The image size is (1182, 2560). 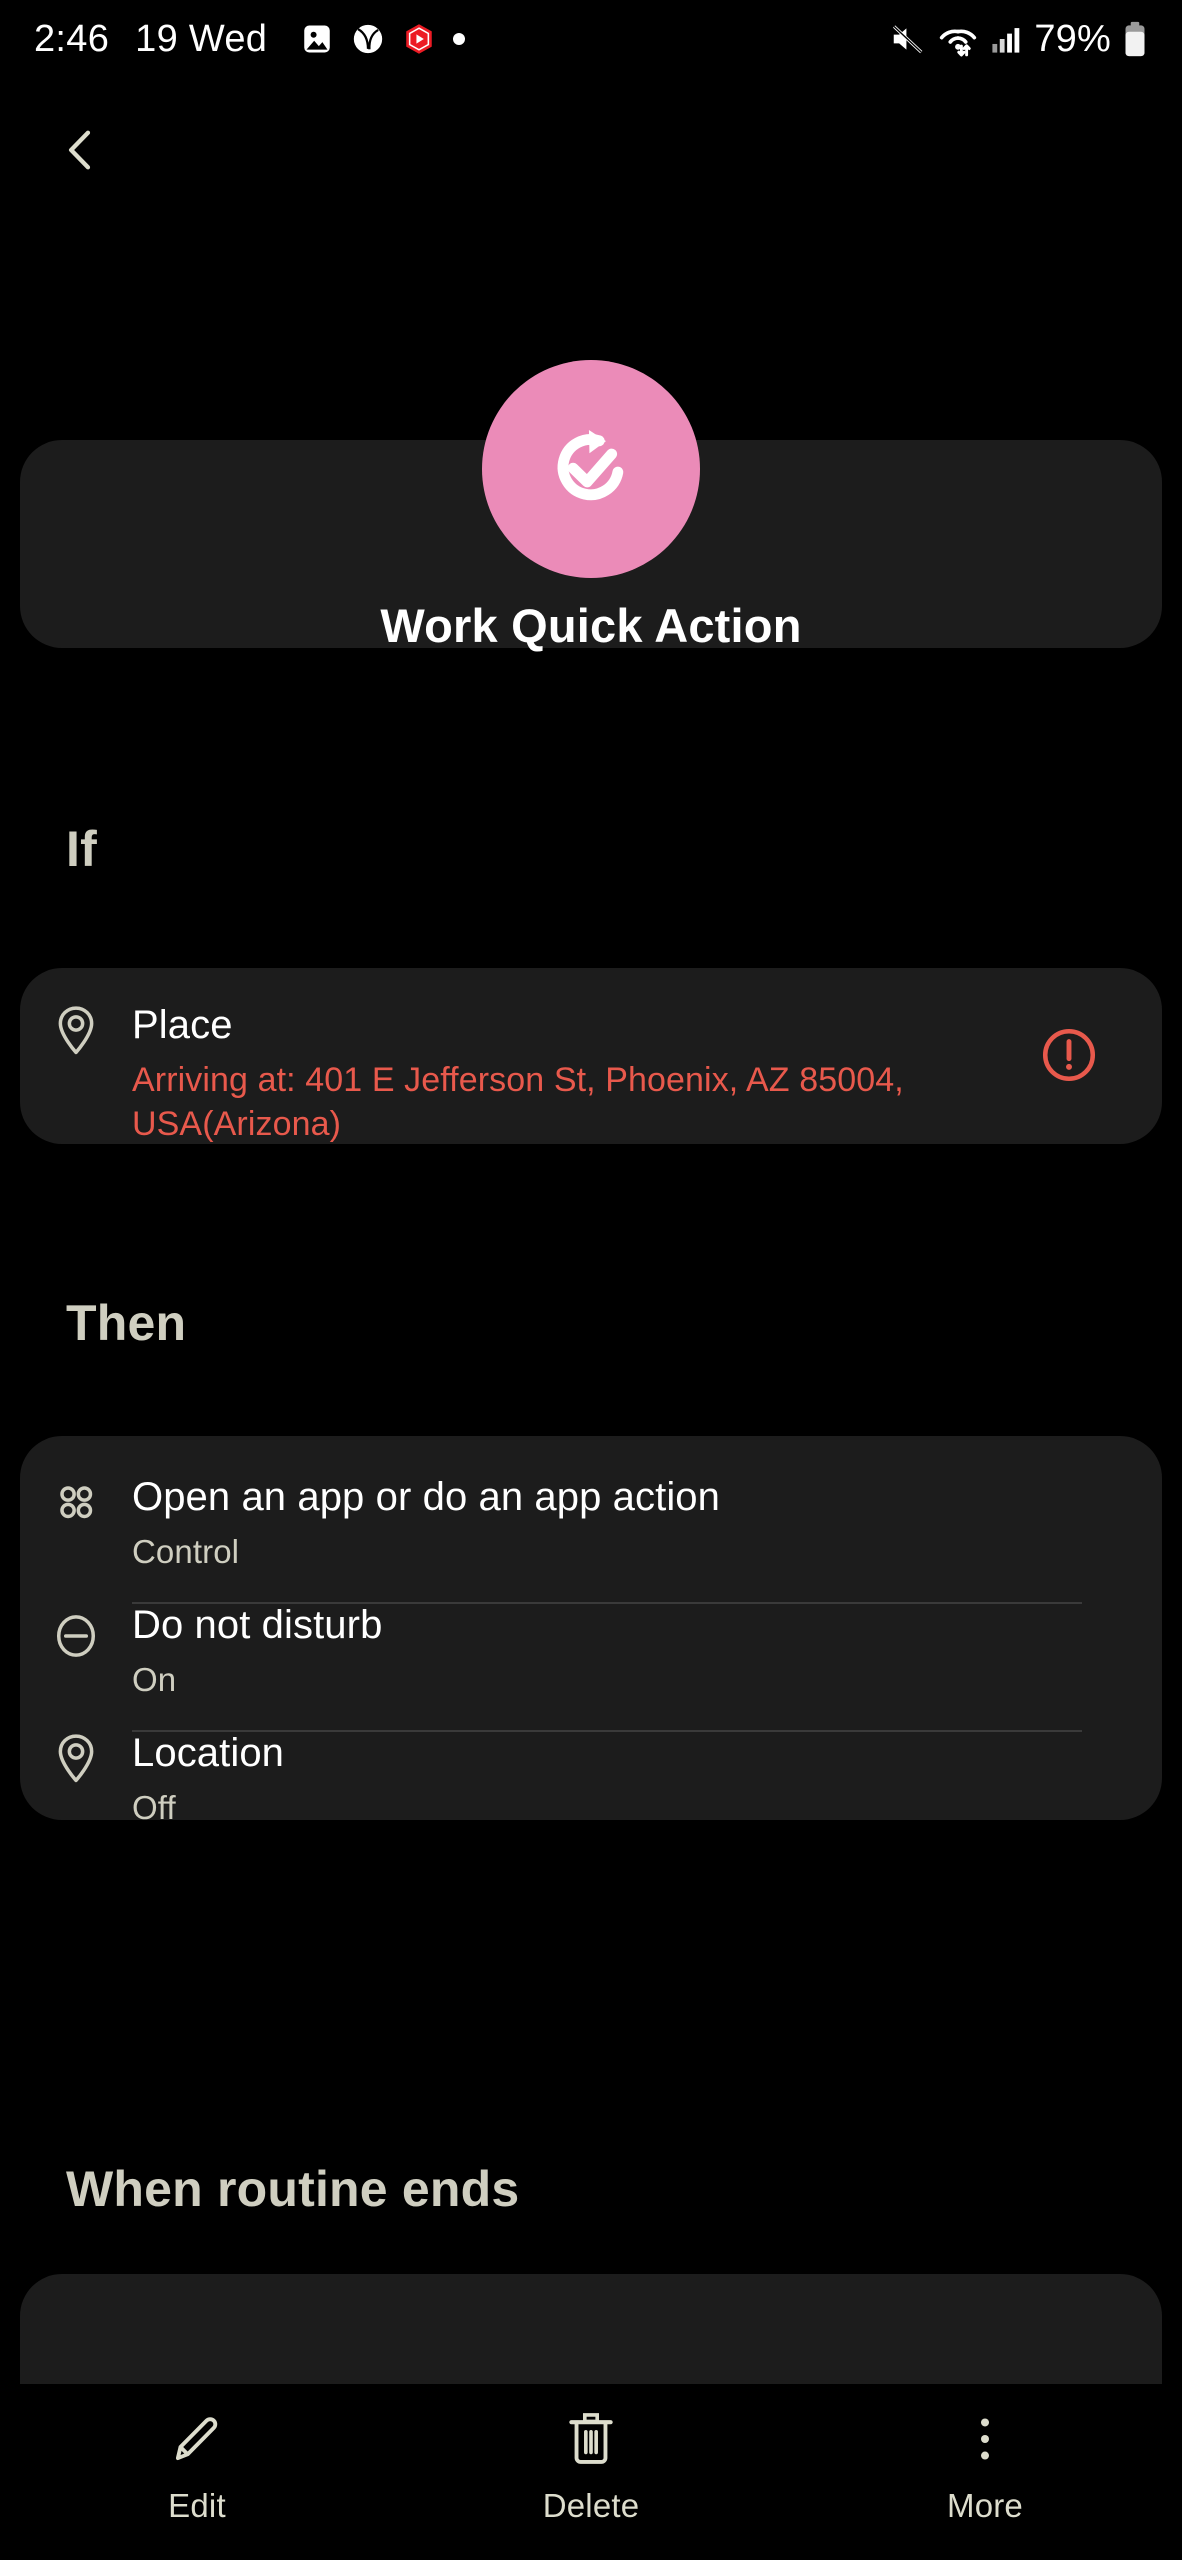 What do you see at coordinates (647, 1780) in the screenshot?
I see `then-action-text: Location Off` at bounding box center [647, 1780].